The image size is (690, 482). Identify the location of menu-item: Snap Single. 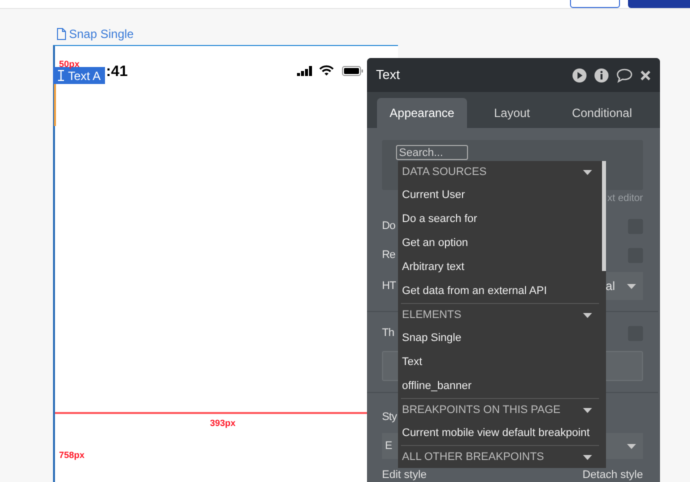
(502, 338).